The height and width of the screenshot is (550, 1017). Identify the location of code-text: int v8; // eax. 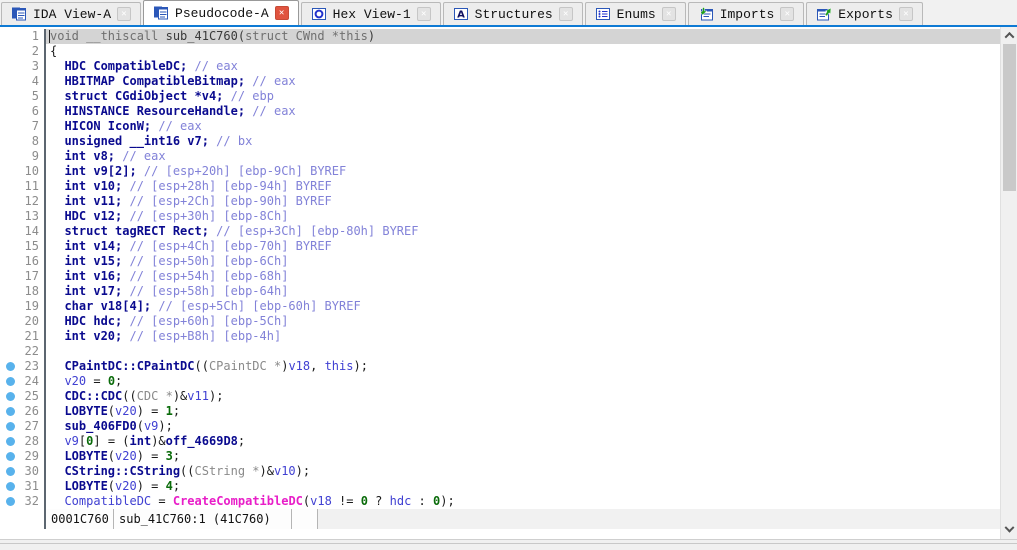
(531, 156).